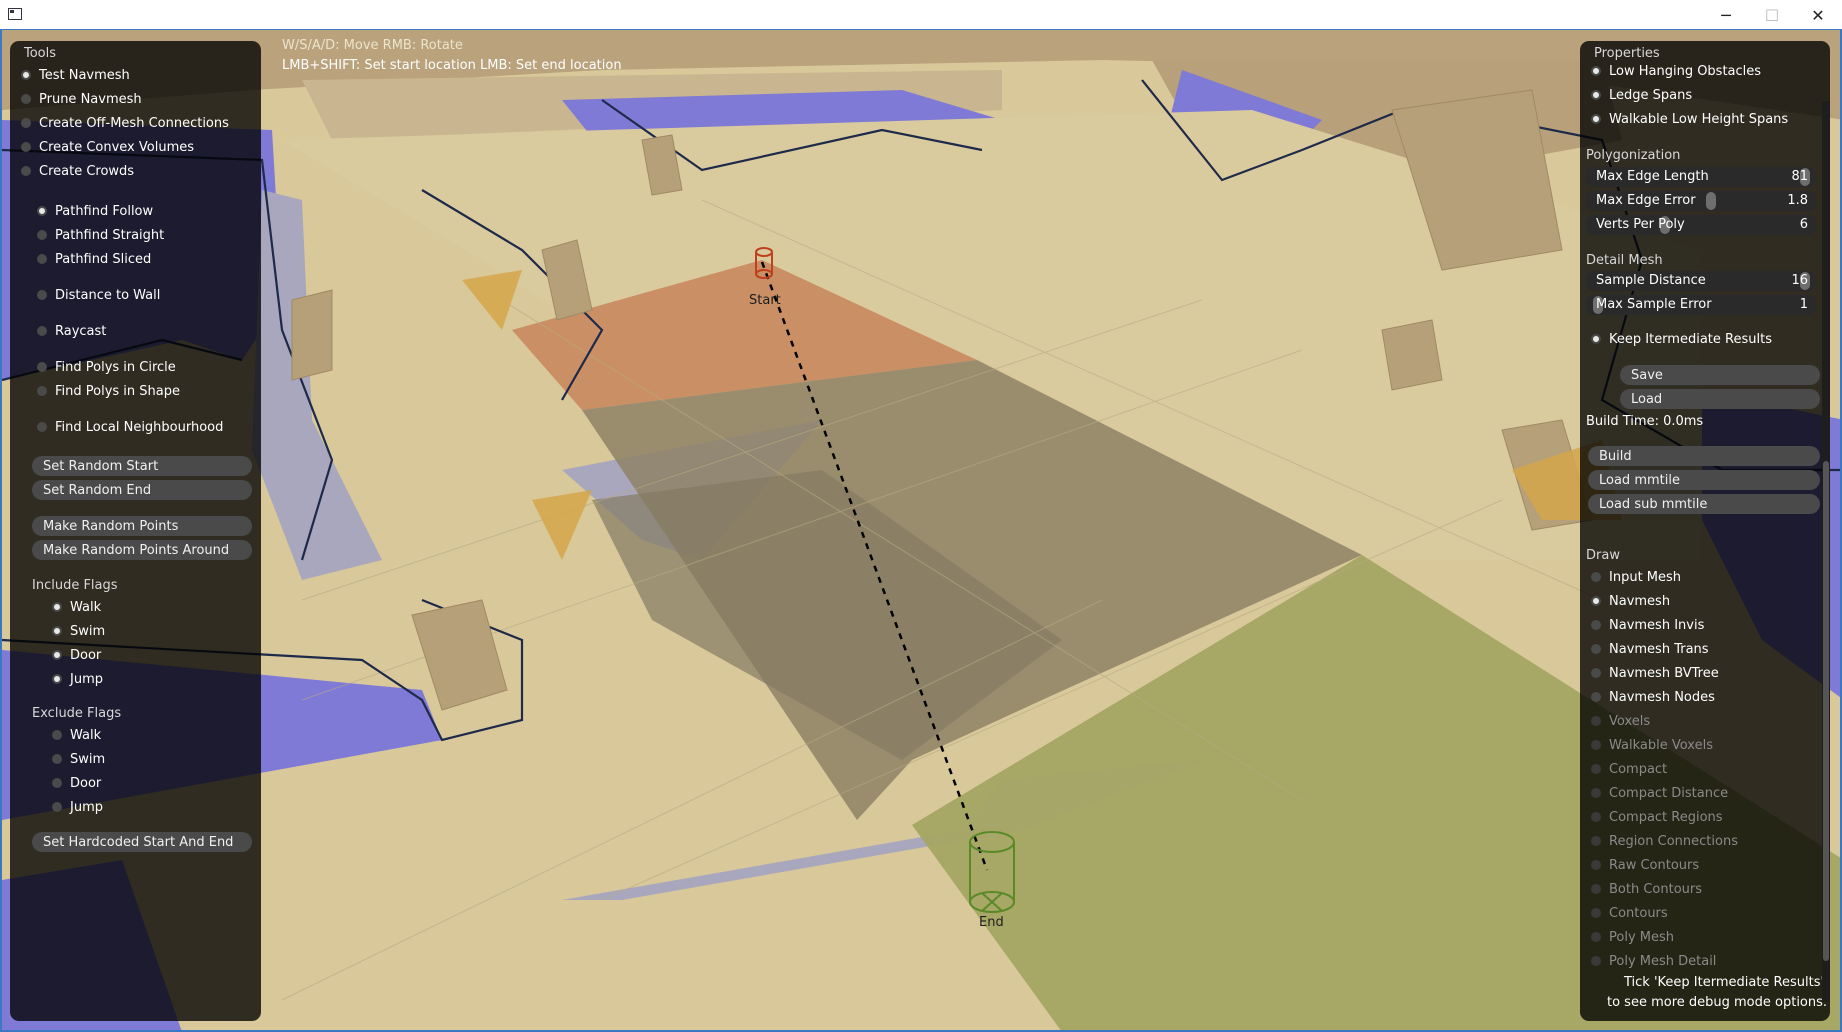 Image resolution: width=1842 pixels, height=1032 pixels. Describe the element at coordinates (1603, 555) in the screenshot. I see `draw-title: Draw` at that location.